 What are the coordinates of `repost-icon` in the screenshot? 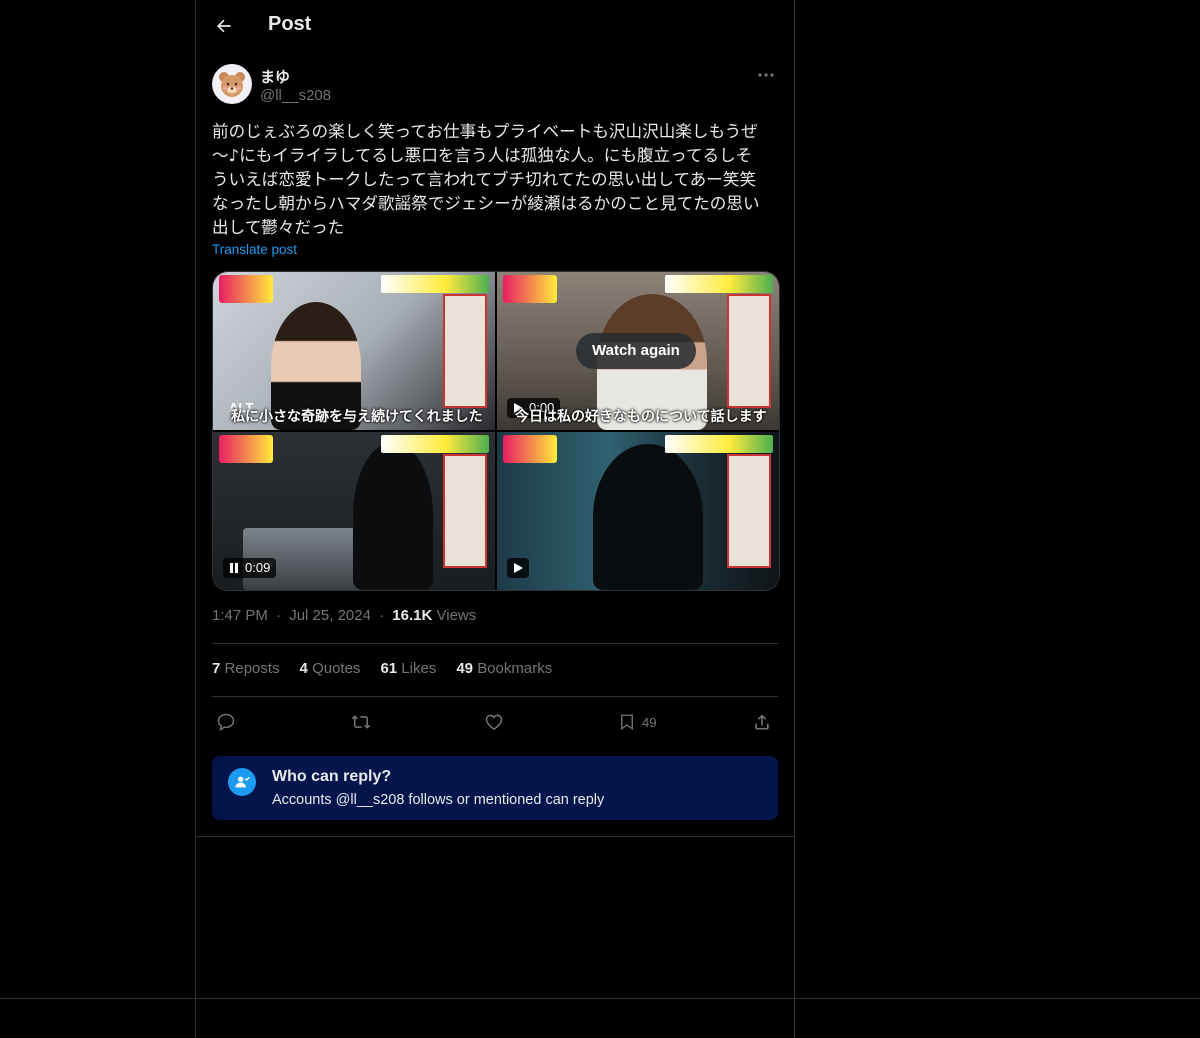 It's located at (361, 722).